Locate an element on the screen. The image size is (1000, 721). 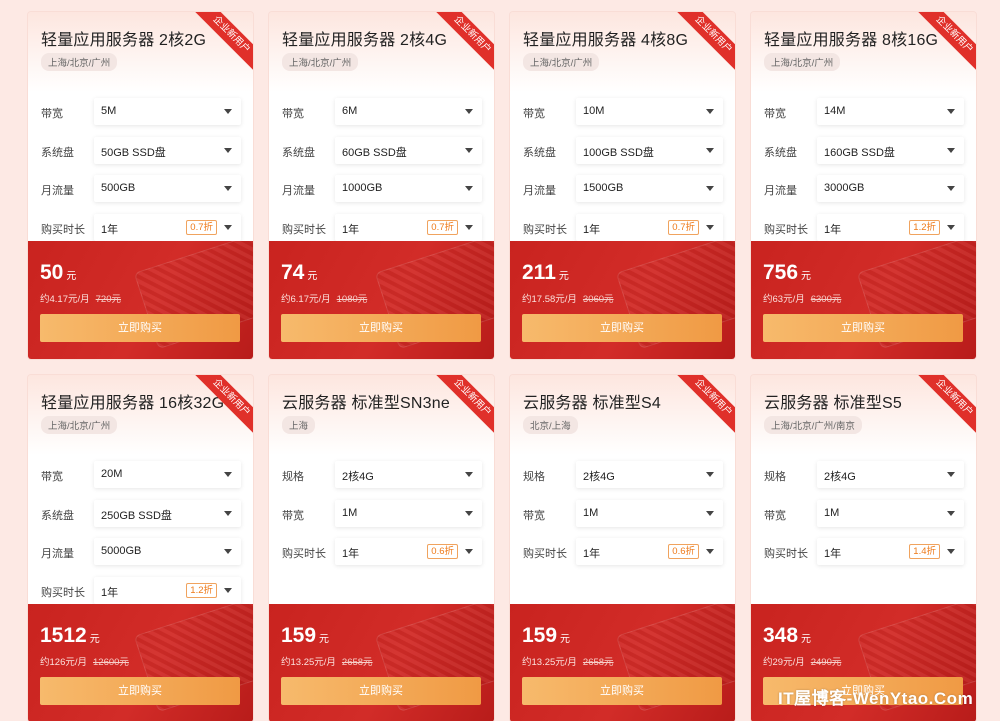
product-title: 云服务器 标准型S5 is located at coordinates (833, 403).